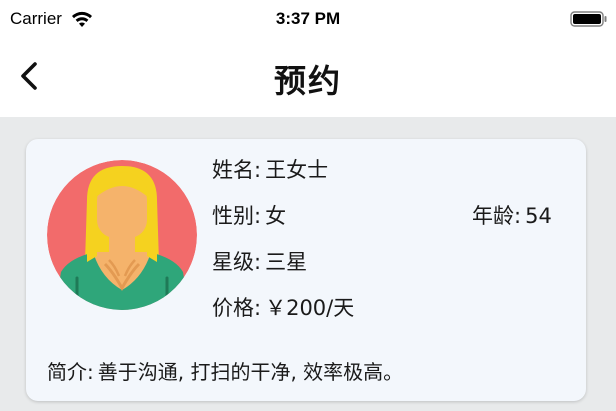  What do you see at coordinates (286, 262) in the screenshot?
I see `star-value: 三星` at bounding box center [286, 262].